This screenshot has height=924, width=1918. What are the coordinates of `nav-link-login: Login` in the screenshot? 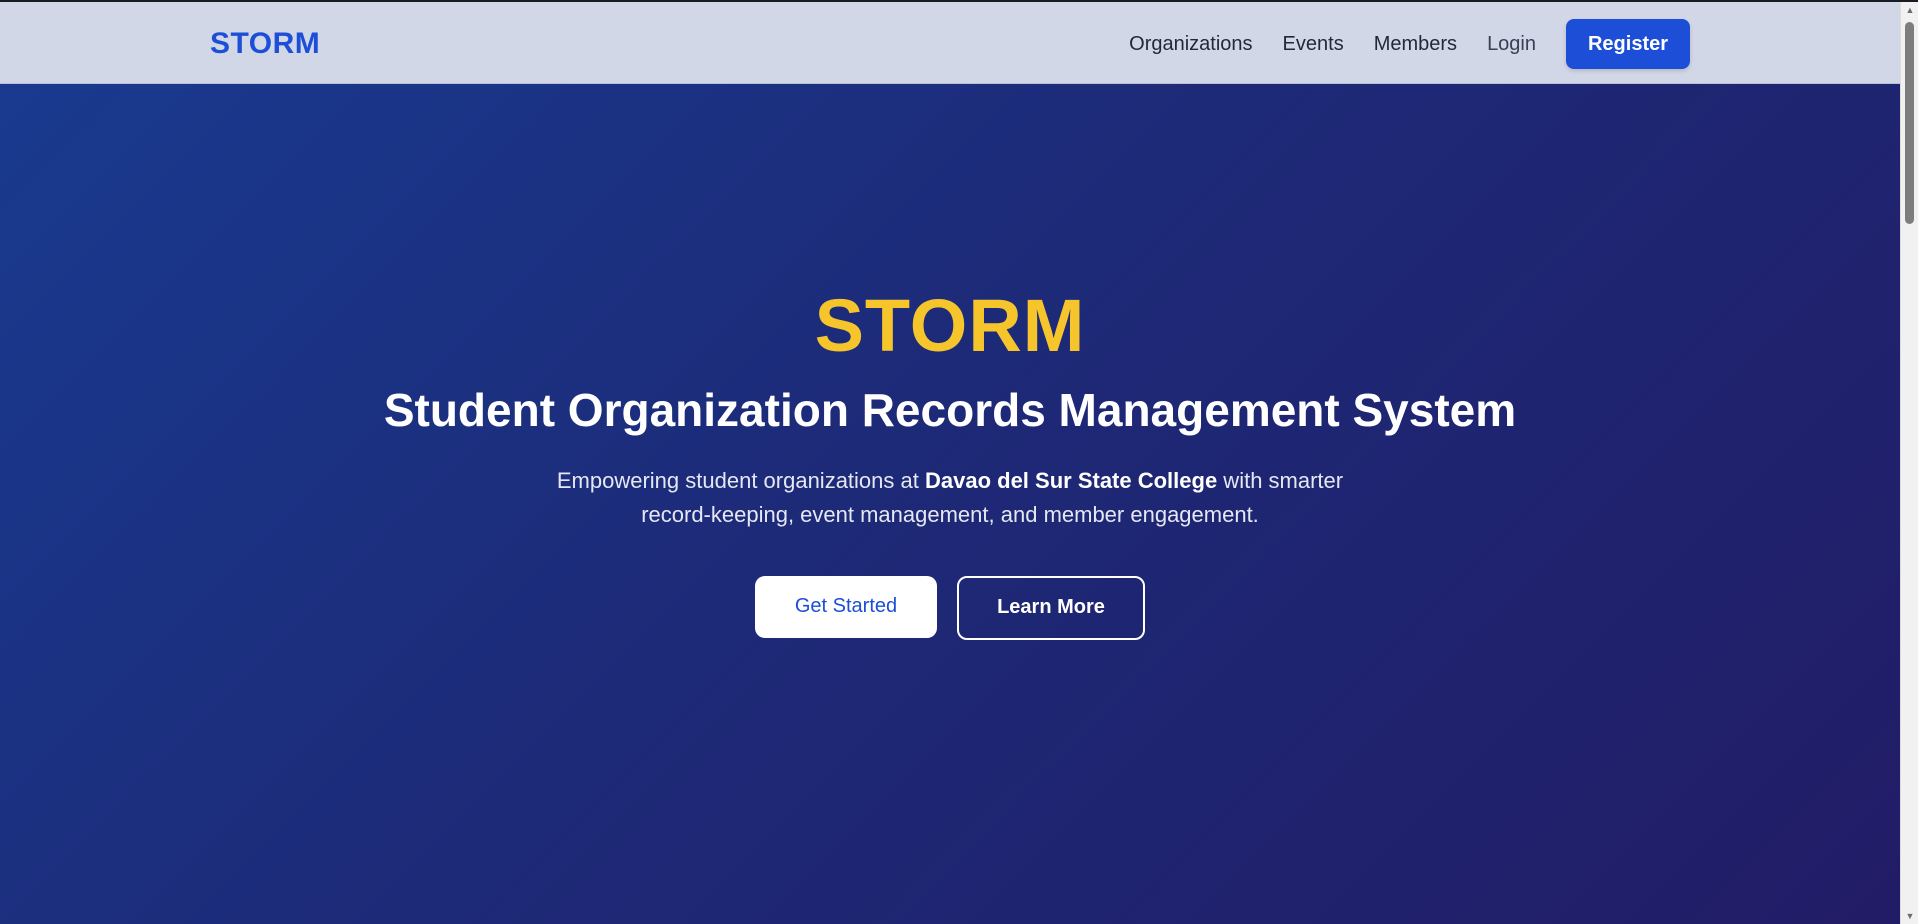 It's located at (1511, 44).